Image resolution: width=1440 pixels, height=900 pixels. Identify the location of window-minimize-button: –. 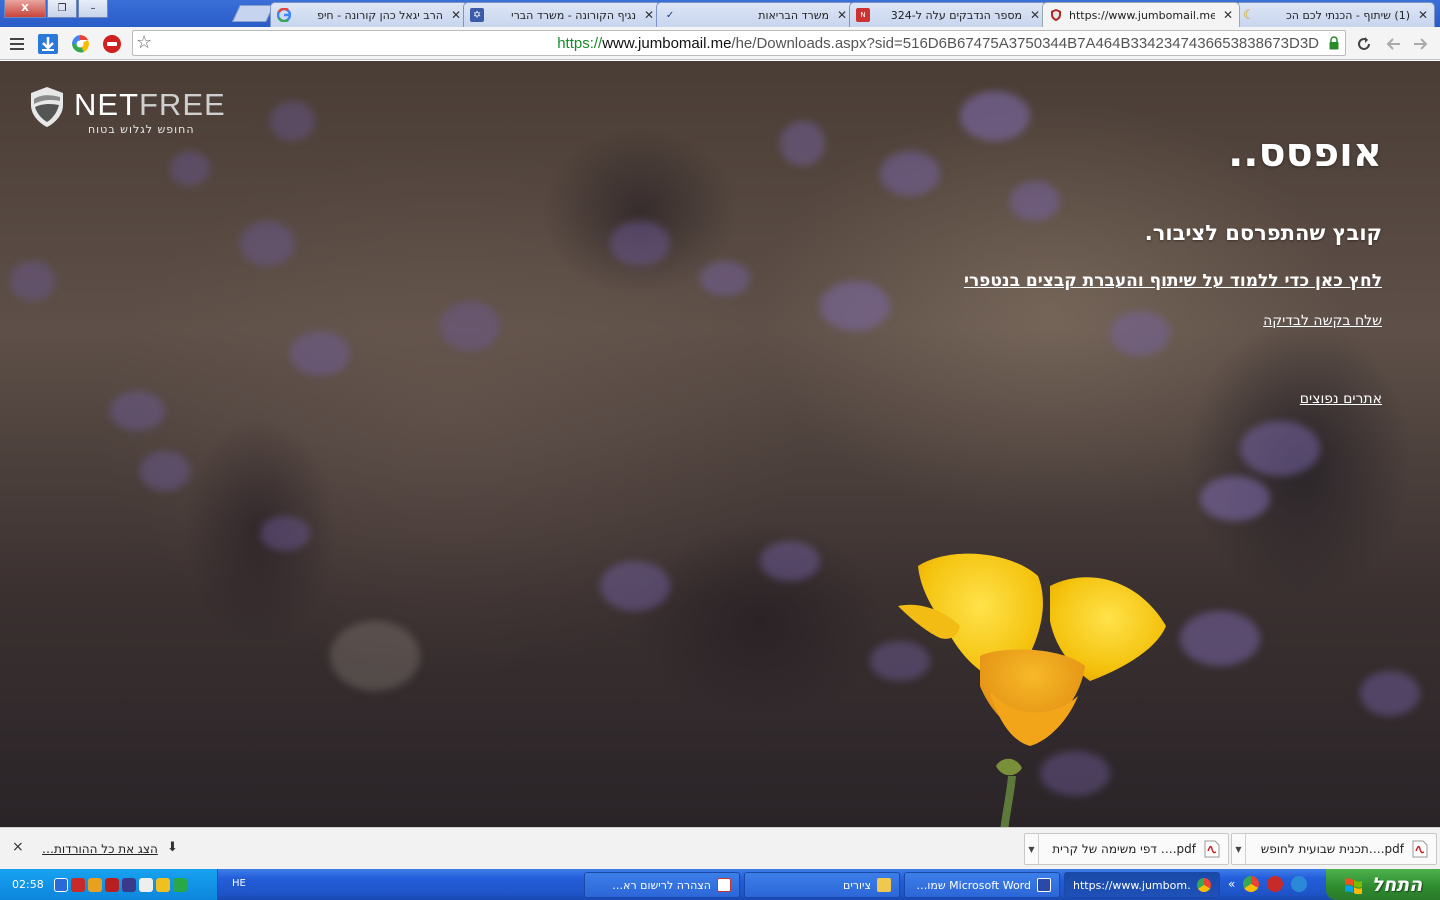
(93, 9).